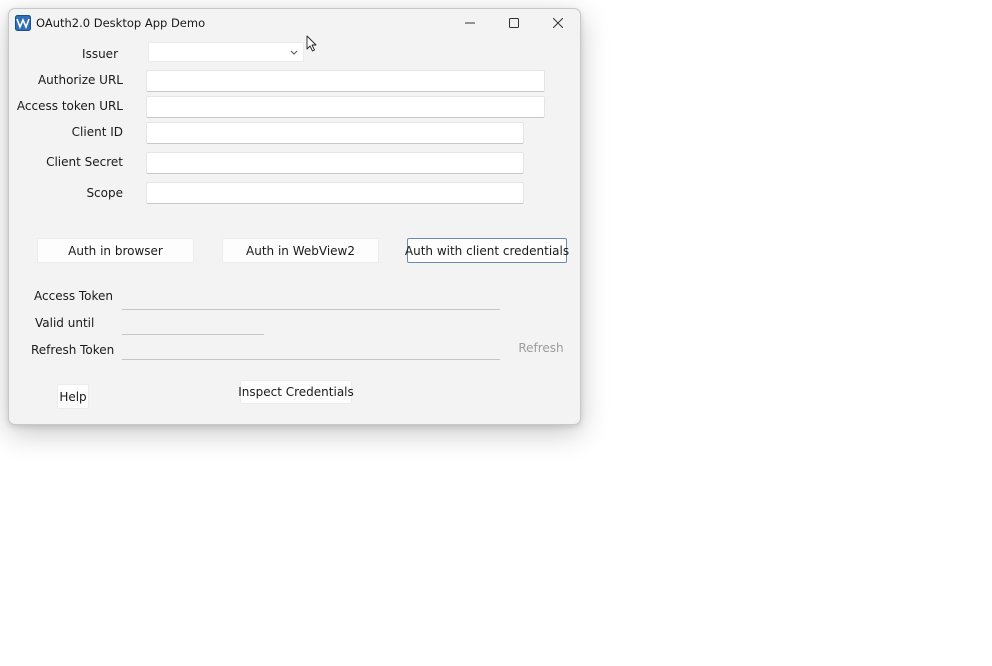 The image size is (992, 666). I want to click on client-id-input, so click(335, 133).